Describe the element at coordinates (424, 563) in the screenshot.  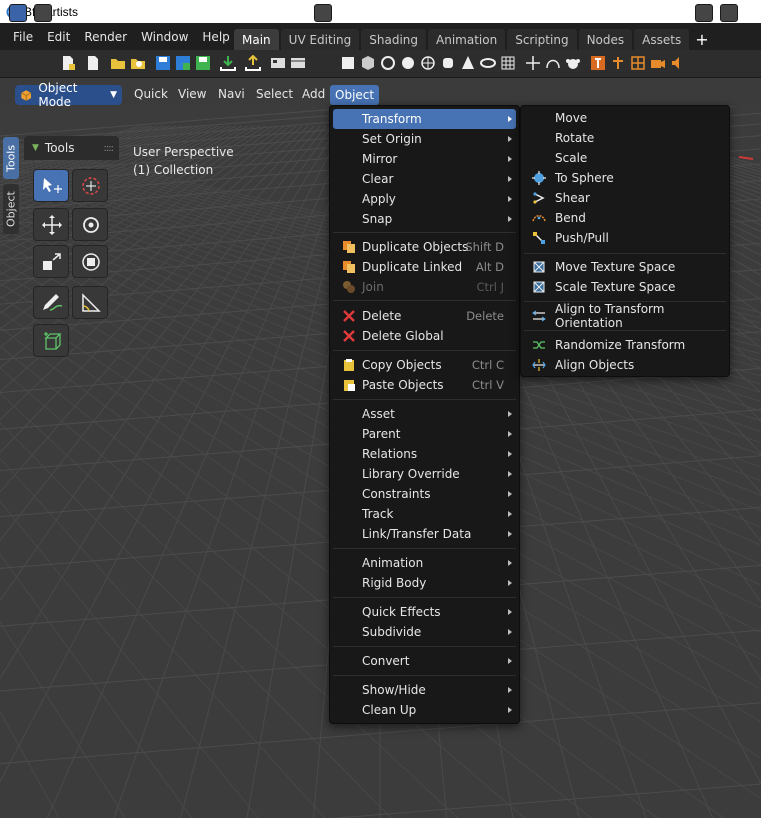
I see `menu-item-animation: Animation` at that location.